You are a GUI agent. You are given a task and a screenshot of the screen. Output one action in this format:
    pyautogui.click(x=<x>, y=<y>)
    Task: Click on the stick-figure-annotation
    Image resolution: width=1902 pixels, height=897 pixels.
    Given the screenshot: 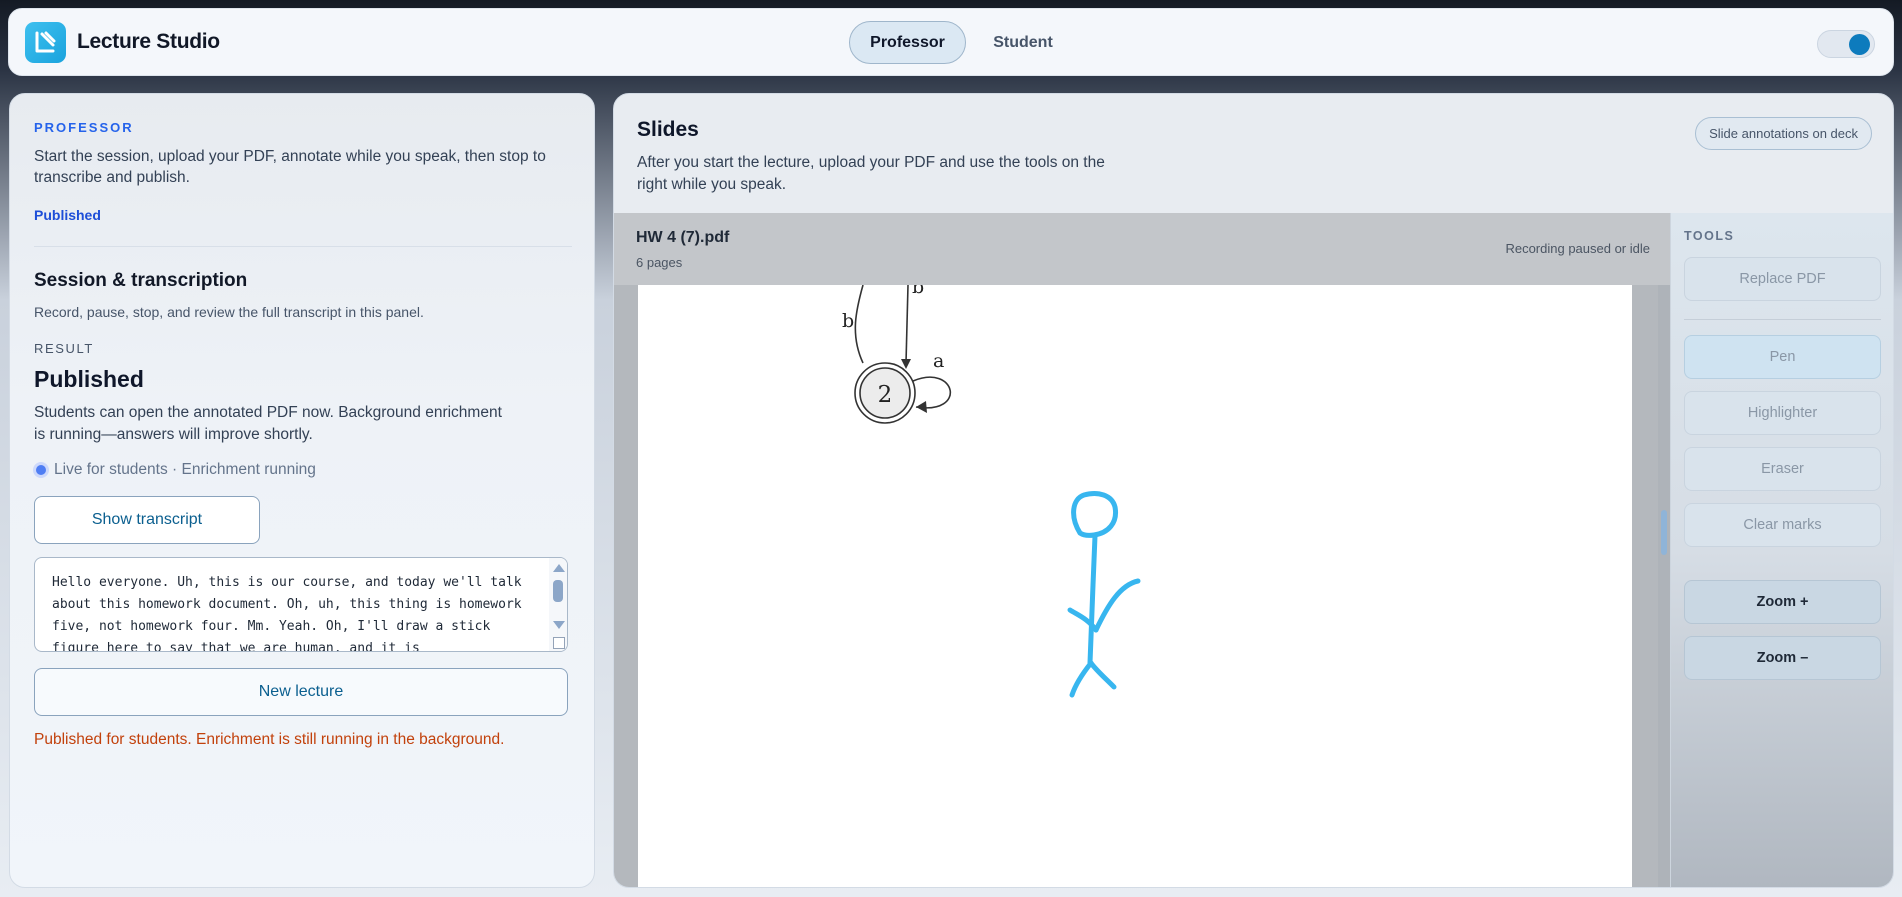 What is the action you would take?
    pyautogui.click(x=1104, y=594)
    